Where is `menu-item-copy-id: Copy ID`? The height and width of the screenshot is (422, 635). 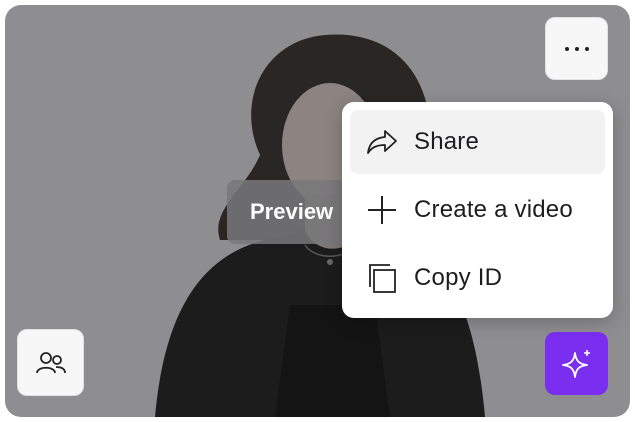
menu-item-copy-id: Copy ID is located at coordinates (477, 278).